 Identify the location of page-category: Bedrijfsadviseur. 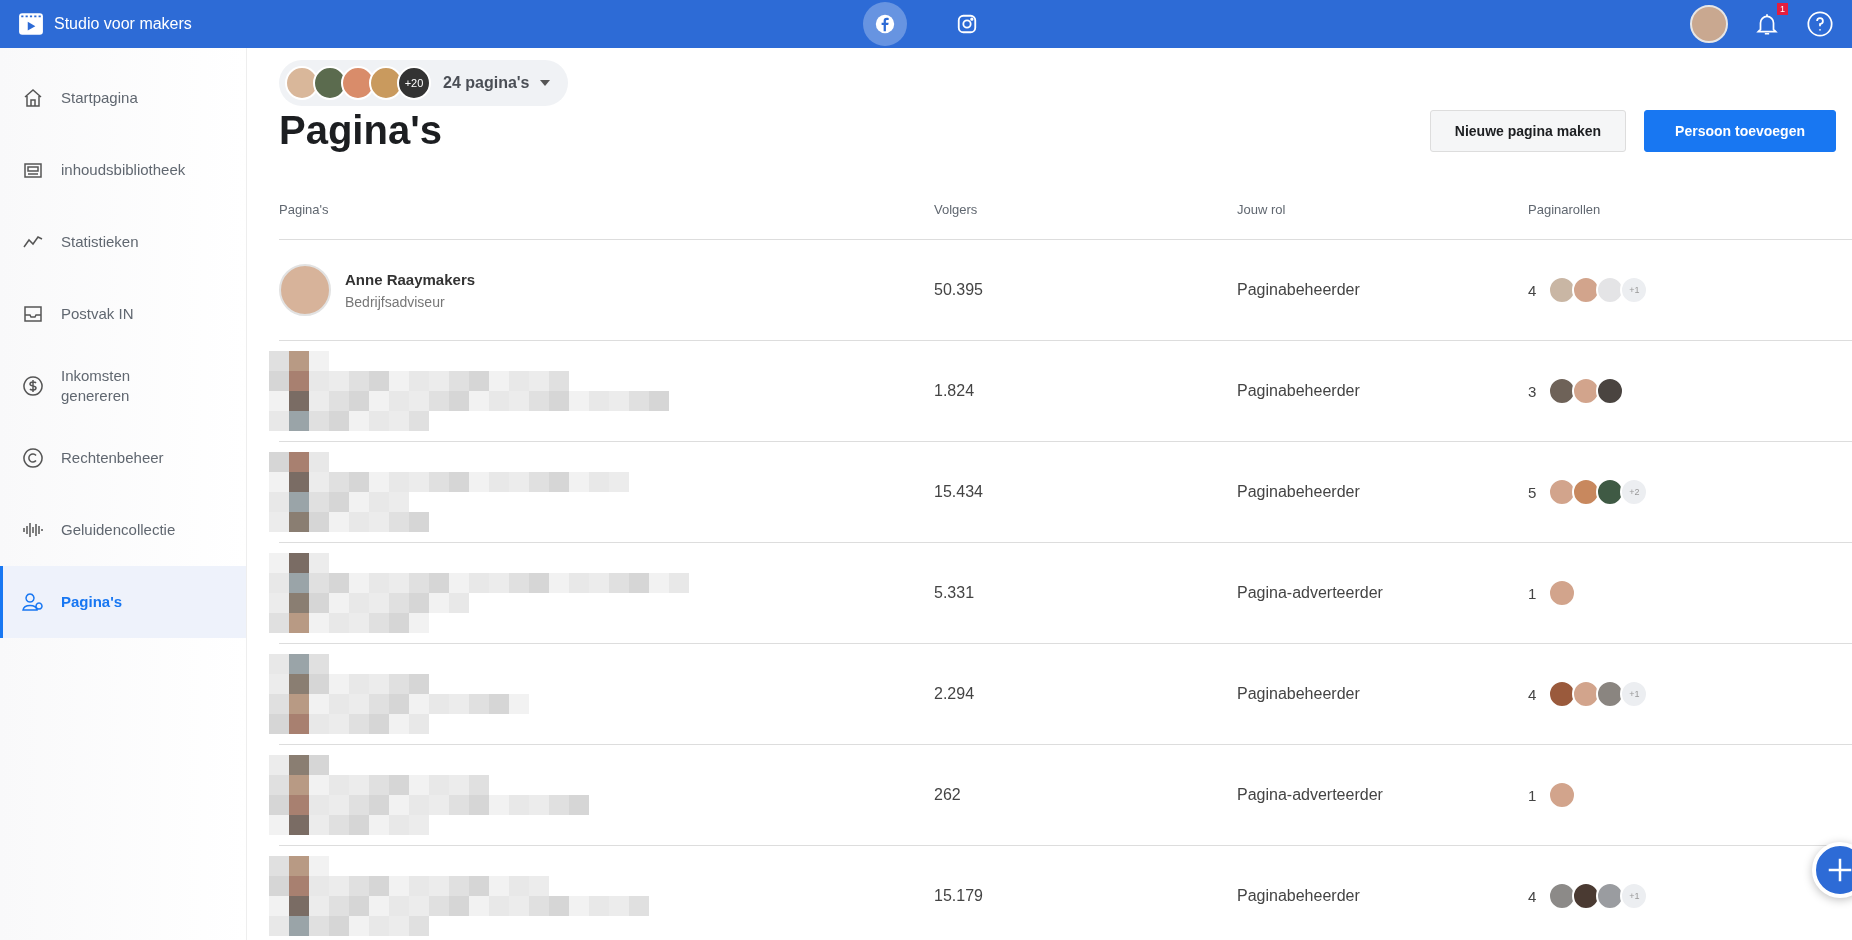
(395, 301).